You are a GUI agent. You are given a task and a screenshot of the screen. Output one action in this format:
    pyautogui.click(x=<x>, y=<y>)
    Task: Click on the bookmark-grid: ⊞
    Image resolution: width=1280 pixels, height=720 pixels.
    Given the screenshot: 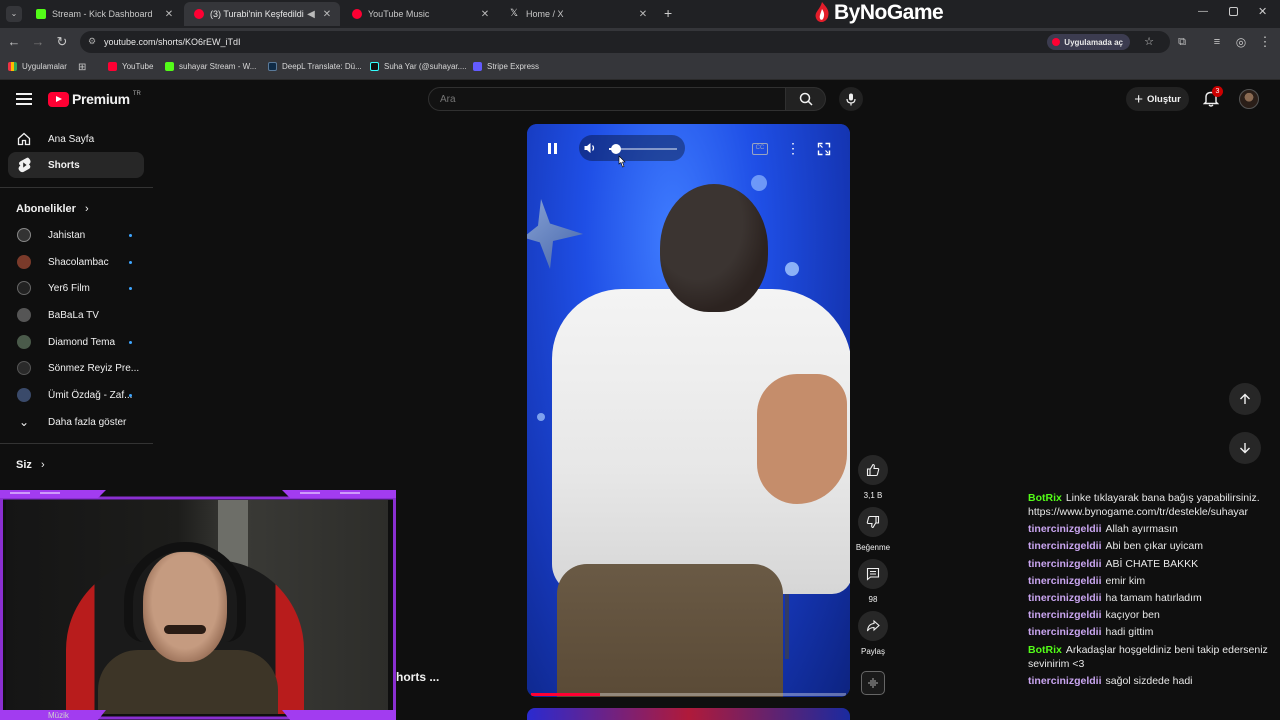 What is the action you would take?
    pyautogui.click(x=82, y=67)
    